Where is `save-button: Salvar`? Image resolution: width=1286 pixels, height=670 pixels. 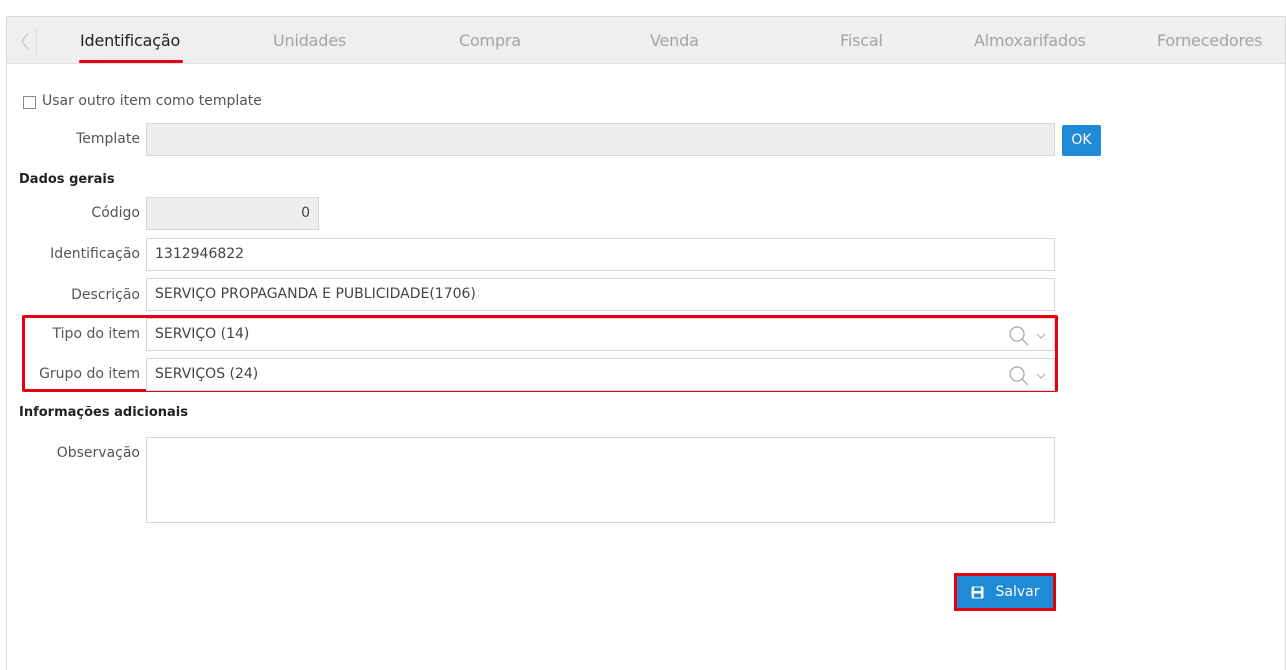
save-button: Salvar is located at coordinates (1005, 592).